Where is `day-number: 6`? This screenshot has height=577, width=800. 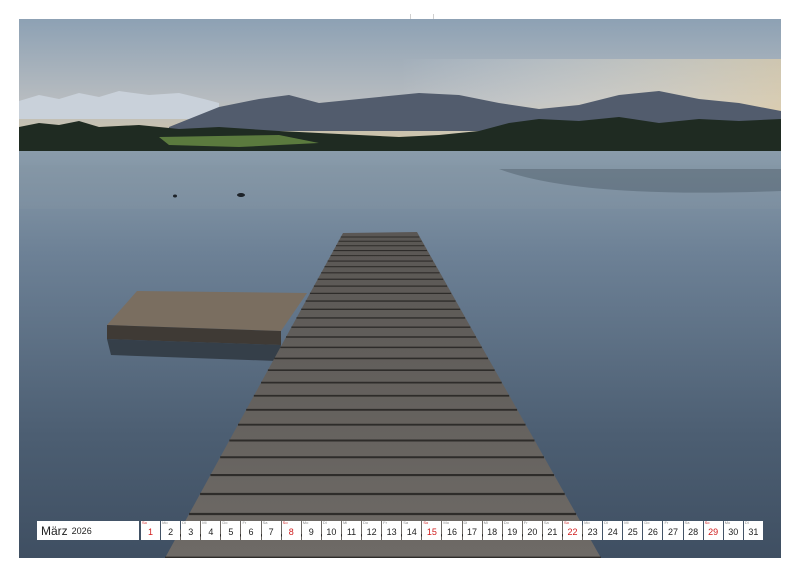
day-number: 6 is located at coordinates (251, 532).